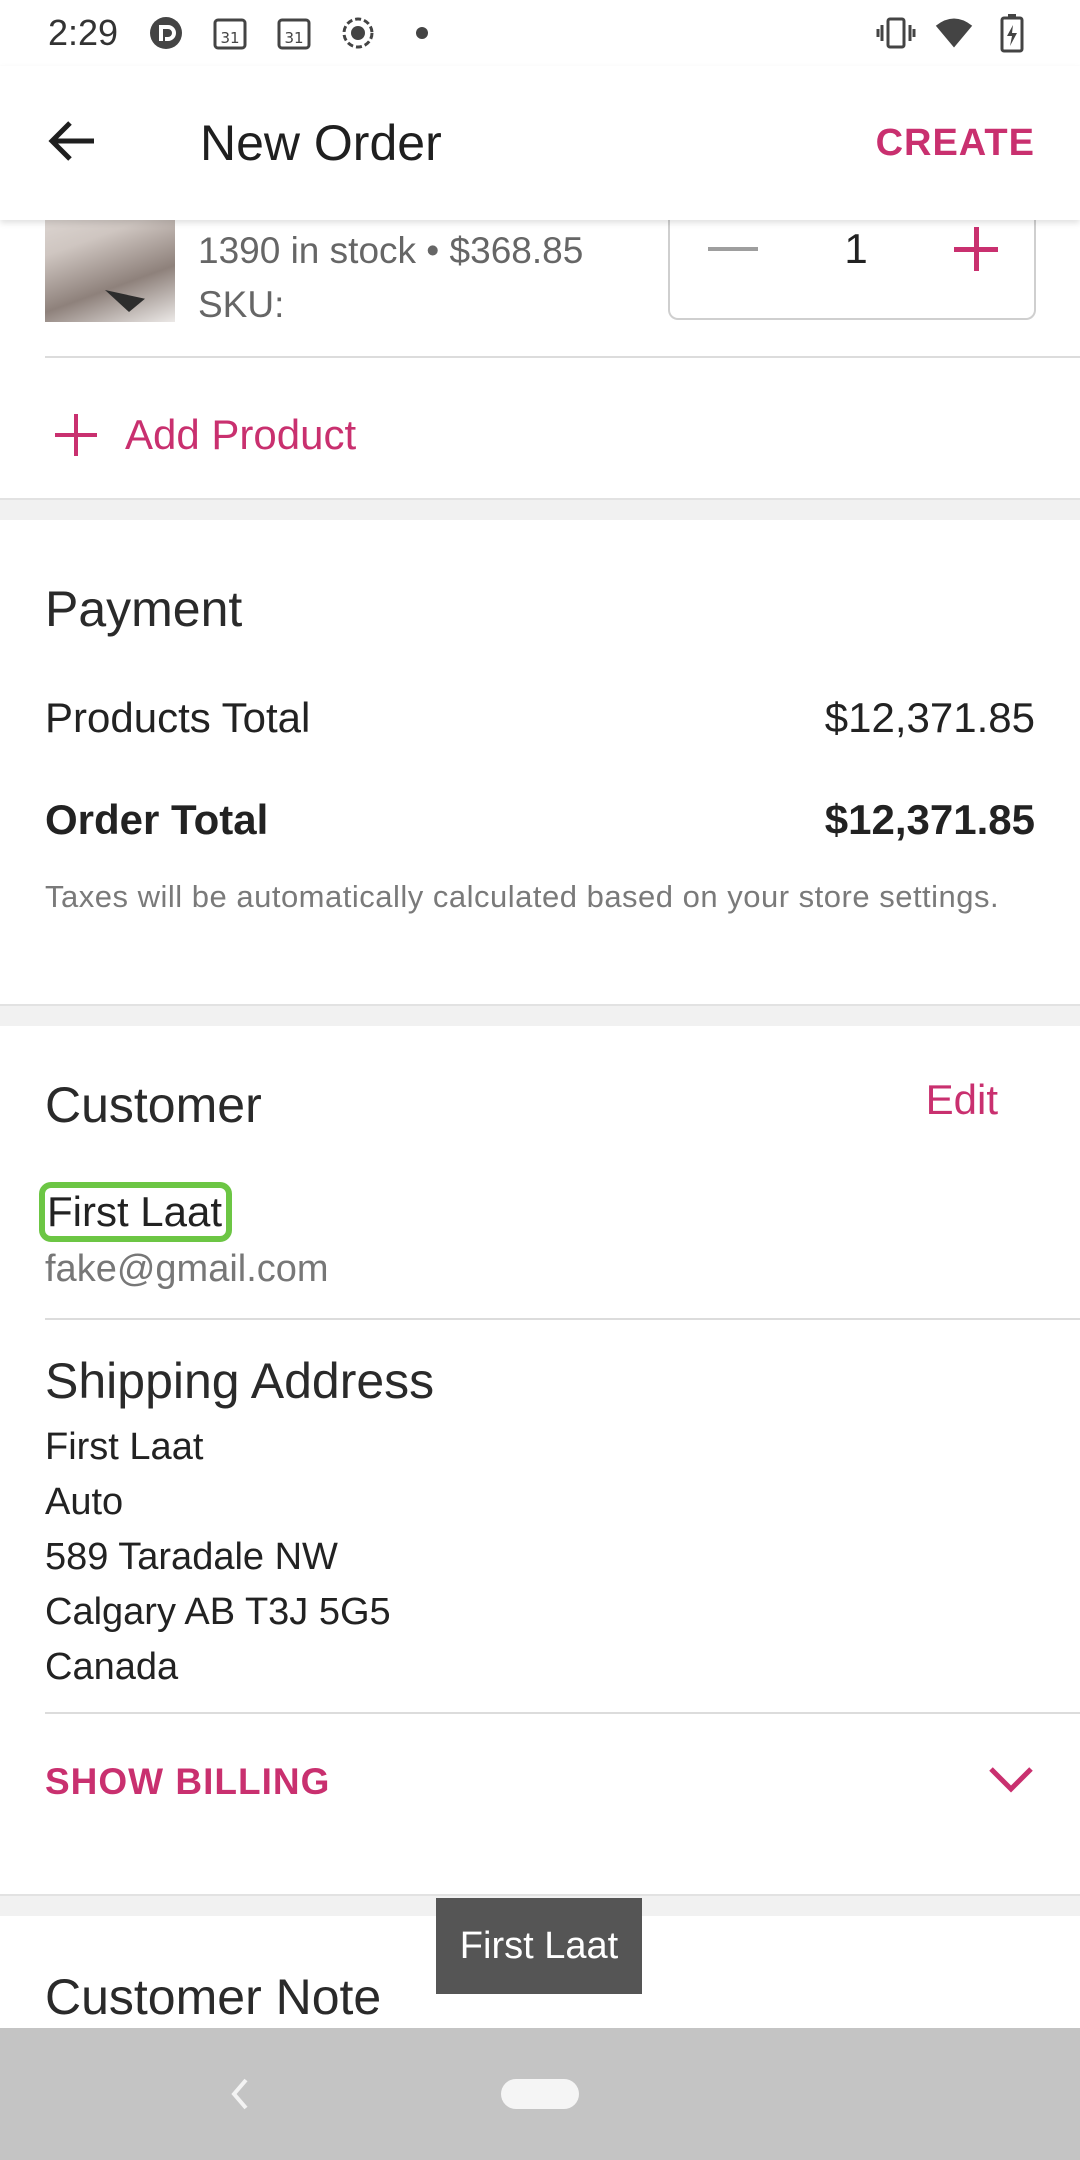  I want to click on status-icons-left: 31 31, so click(294, 33).